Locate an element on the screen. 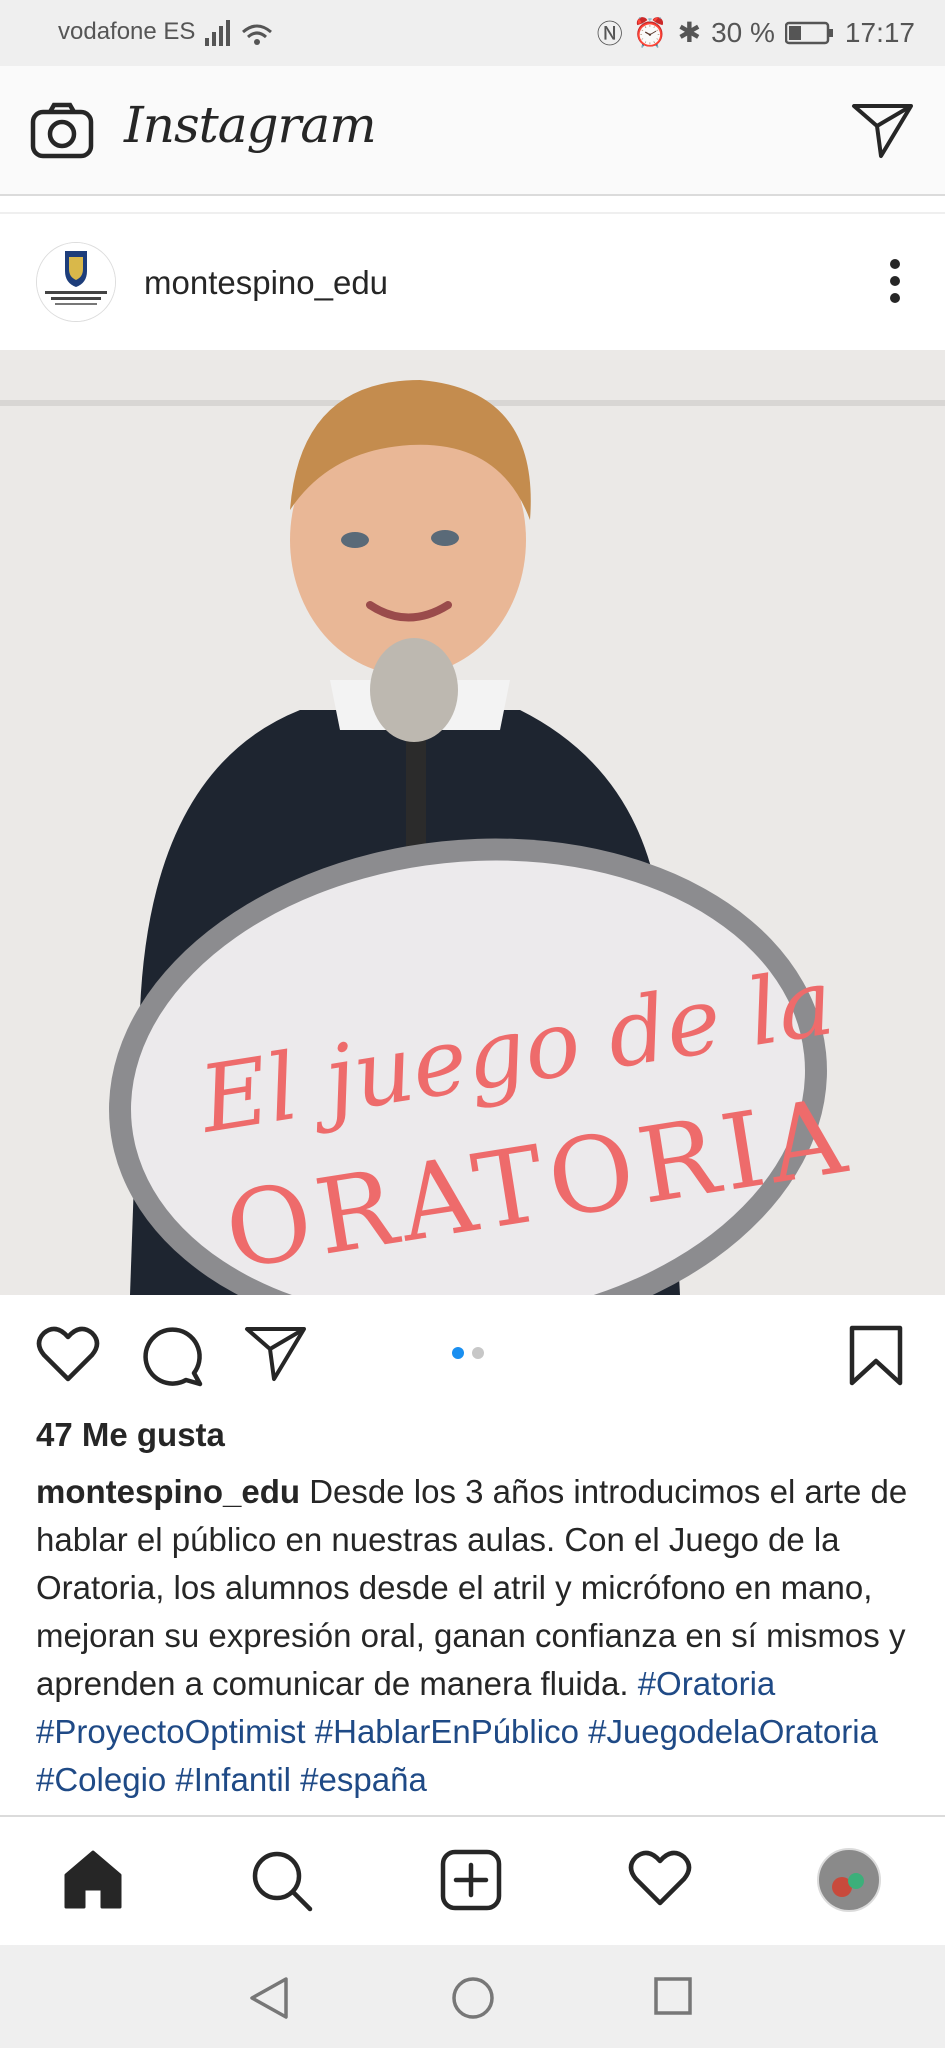  nfc-icon: Ⓝ is located at coordinates (609, 34).